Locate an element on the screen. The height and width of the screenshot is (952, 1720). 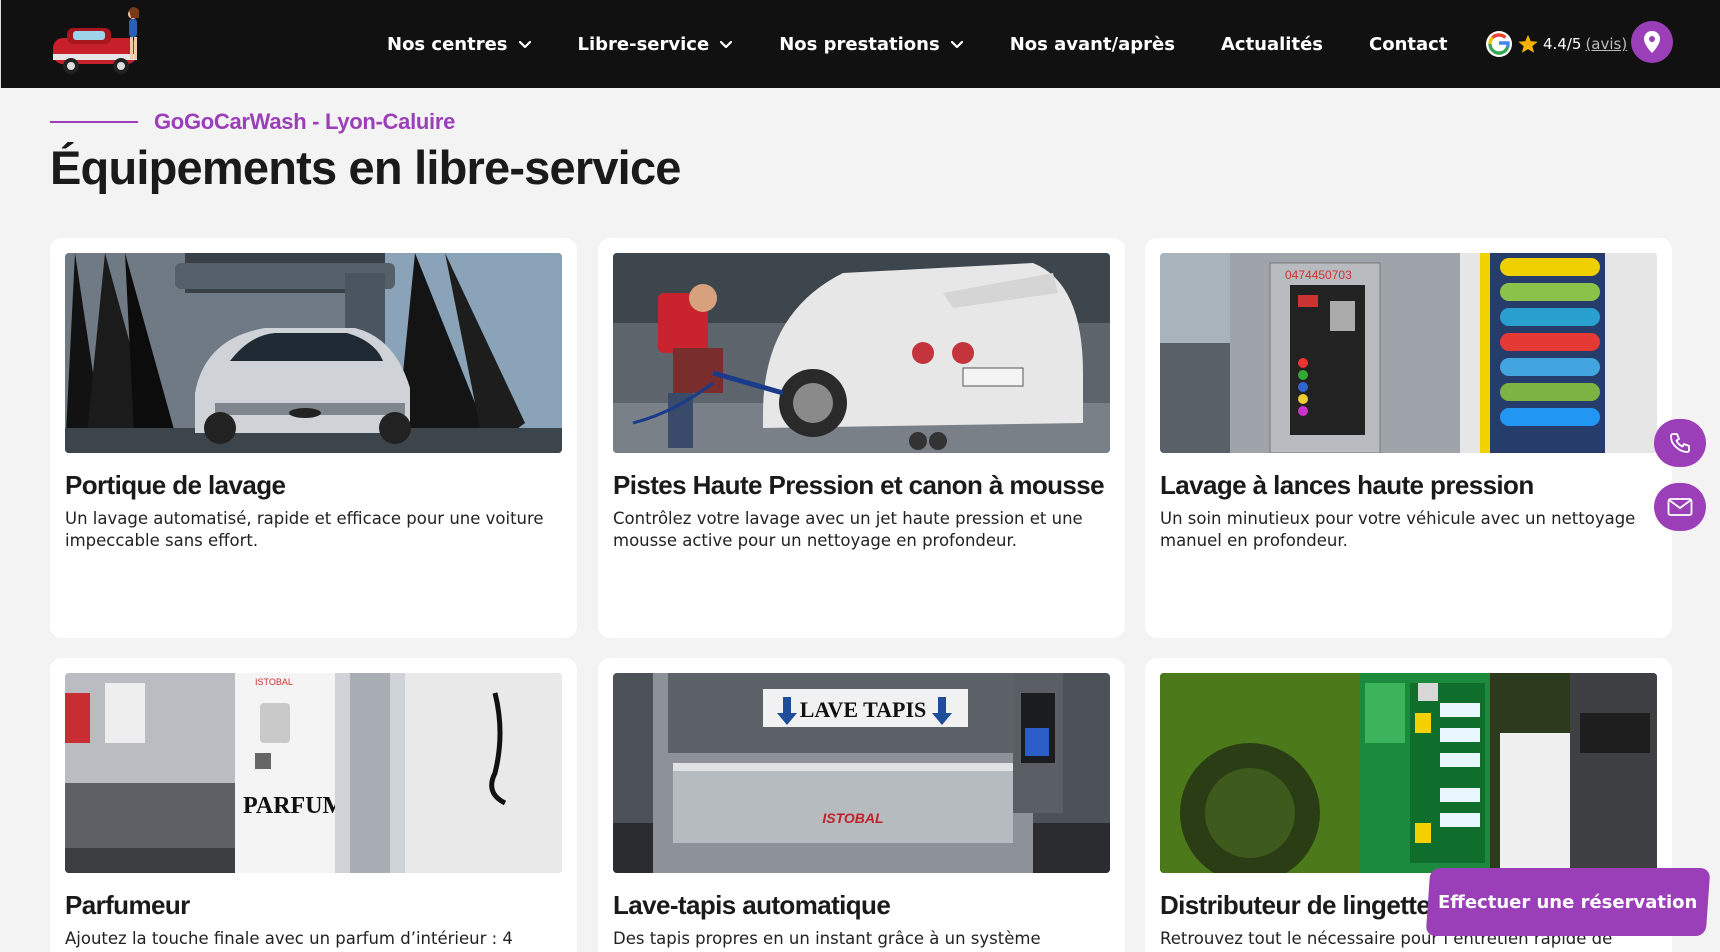
nav-item-contact: Contact is located at coordinates (1408, 44).